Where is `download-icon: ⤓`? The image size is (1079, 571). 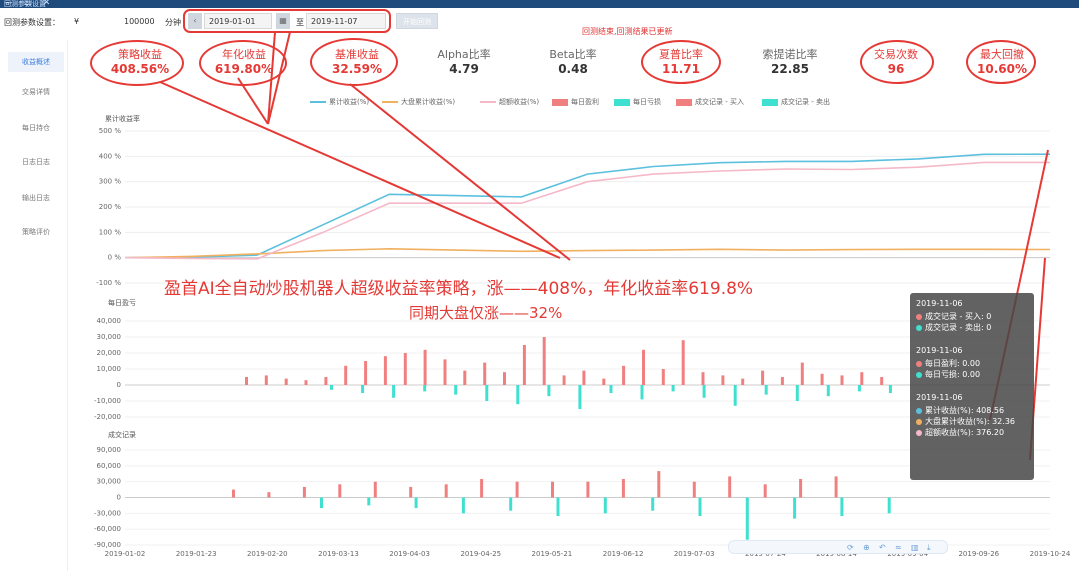 download-icon: ⤓ is located at coordinates (929, 548).